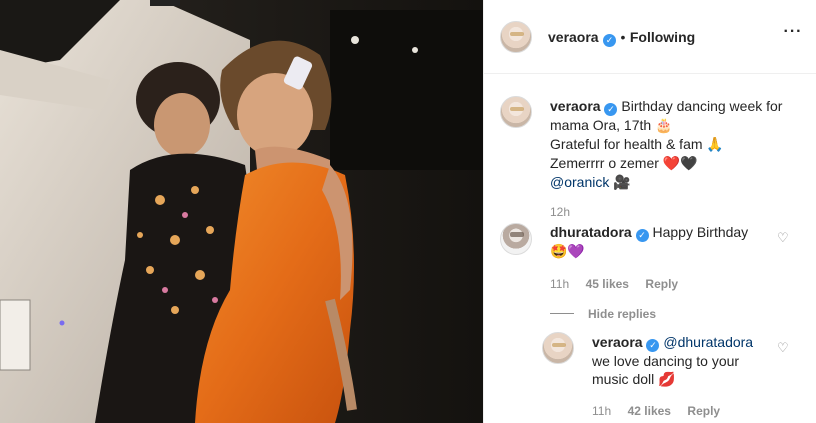 Image resolution: width=816 pixels, height=423 pixels. What do you see at coordinates (516, 112) in the screenshot?
I see `caption-avatar` at bounding box center [516, 112].